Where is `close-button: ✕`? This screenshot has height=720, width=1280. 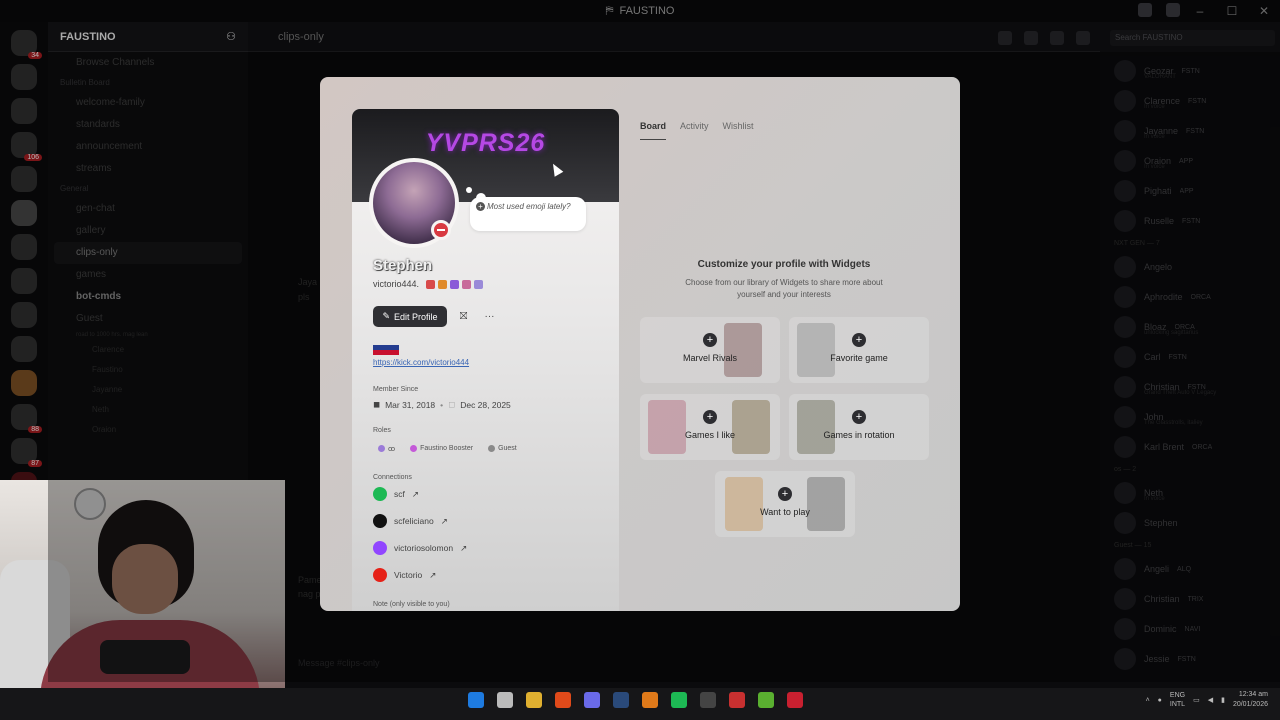 close-button: ✕ is located at coordinates (1264, 11).